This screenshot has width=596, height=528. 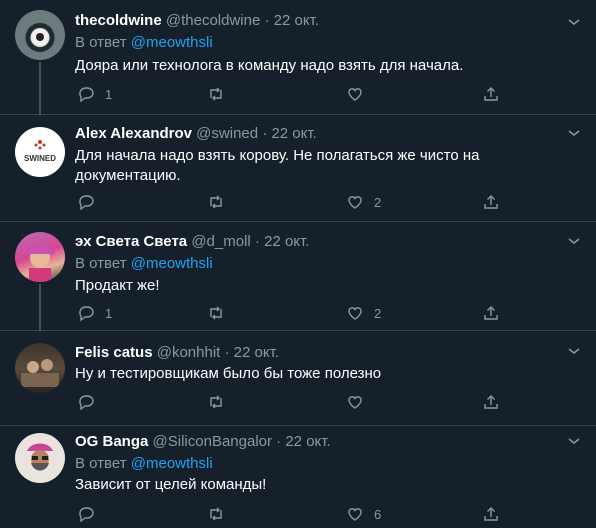 I want to click on author-handle: @konhhit, so click(x=189, y=352).